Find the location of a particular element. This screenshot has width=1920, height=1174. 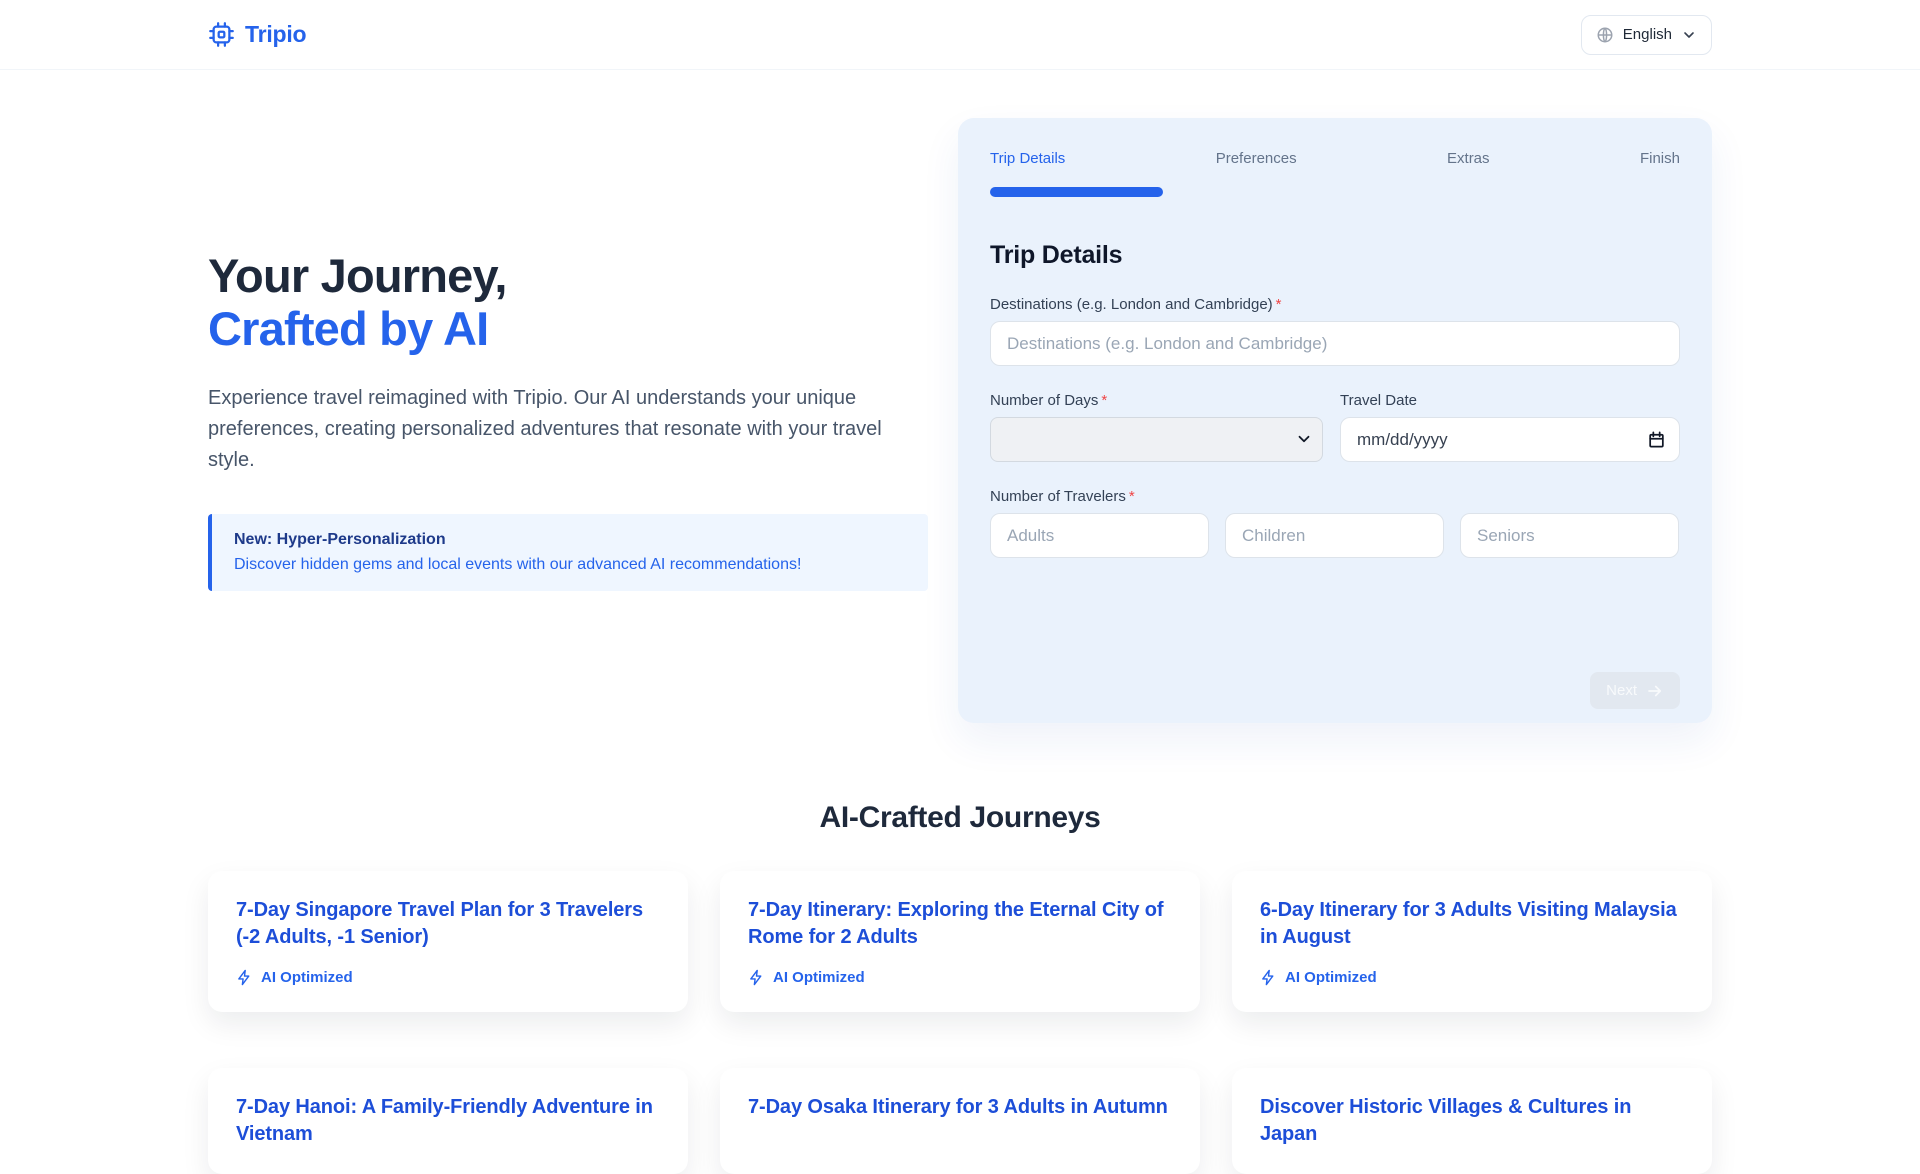

callout-title: New: Hyper-Personalization is located at coordinates (340, 540).